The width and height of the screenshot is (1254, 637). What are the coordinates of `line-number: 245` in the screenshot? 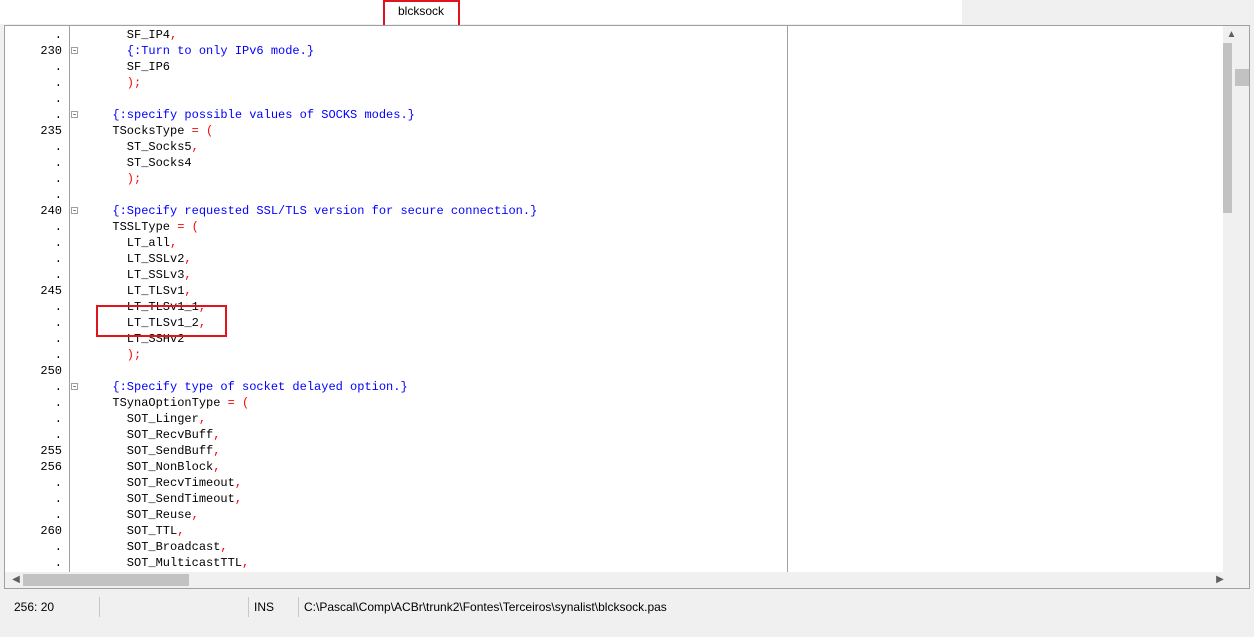 It's located at (51, 291).